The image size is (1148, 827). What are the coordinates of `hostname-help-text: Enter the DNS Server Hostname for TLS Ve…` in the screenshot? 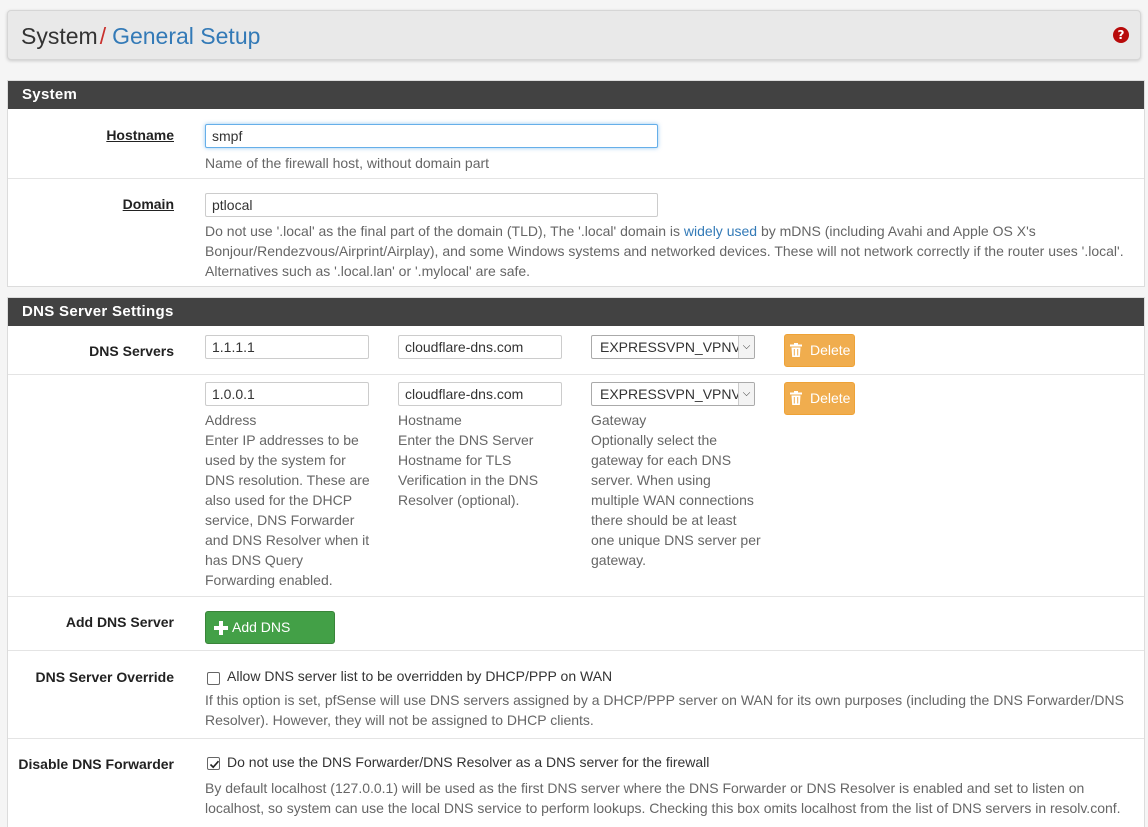 It's located at (468, 470).